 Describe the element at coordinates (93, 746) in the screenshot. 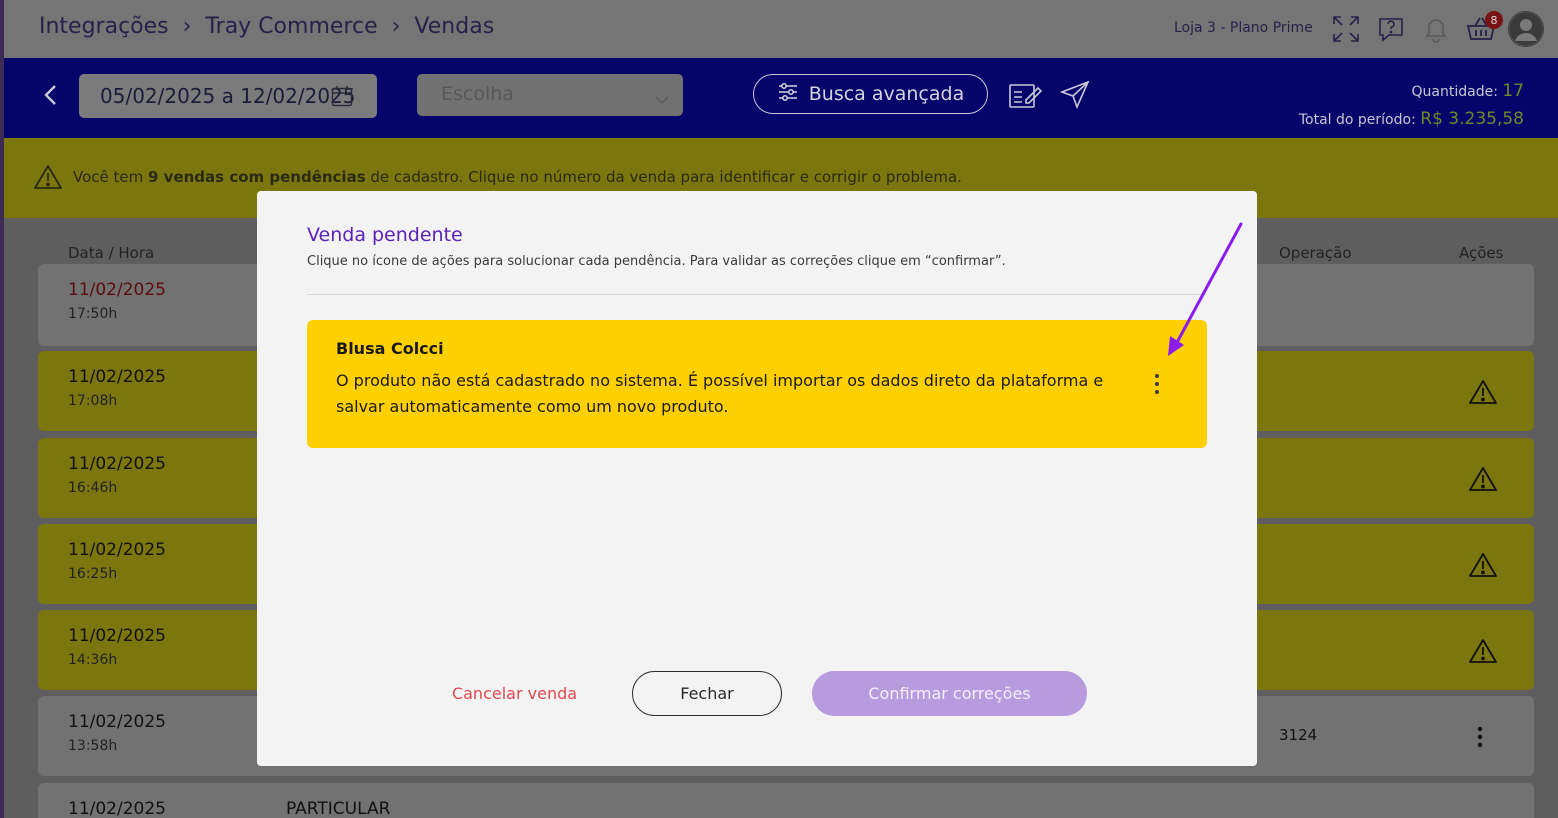

I see `row-time: 13:58h` at that location.